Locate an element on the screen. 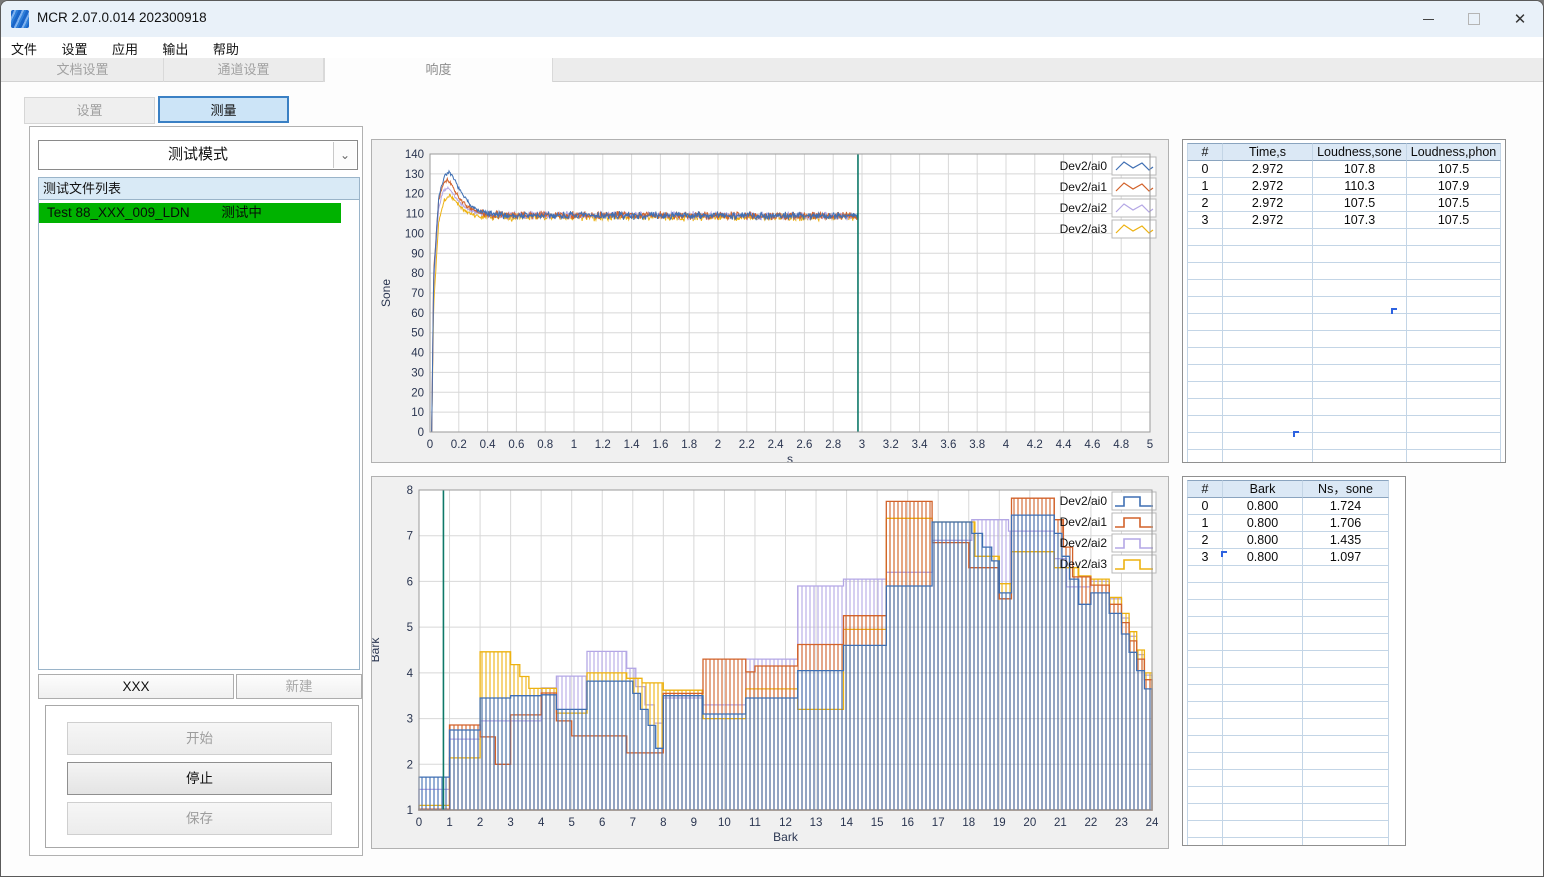 The width and height of the screenshot is (1544, 877). menu-item-apply: 应用 is located at coordinates (125, 48).